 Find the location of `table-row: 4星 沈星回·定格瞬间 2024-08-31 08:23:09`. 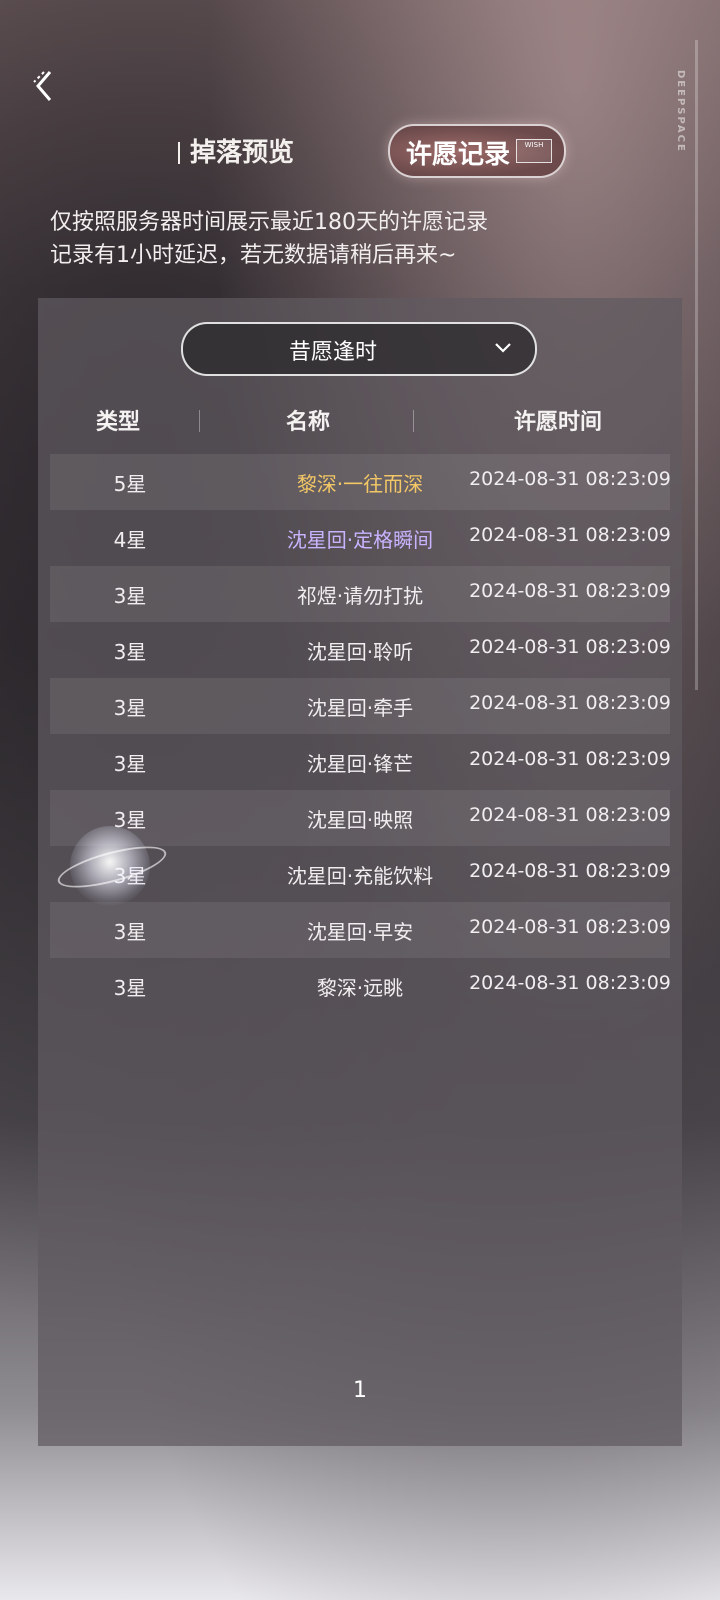

table-row: 4星 沈星回·定格瞬间 2024-08-31 08:23:09 is located at coordinates (360, 538).